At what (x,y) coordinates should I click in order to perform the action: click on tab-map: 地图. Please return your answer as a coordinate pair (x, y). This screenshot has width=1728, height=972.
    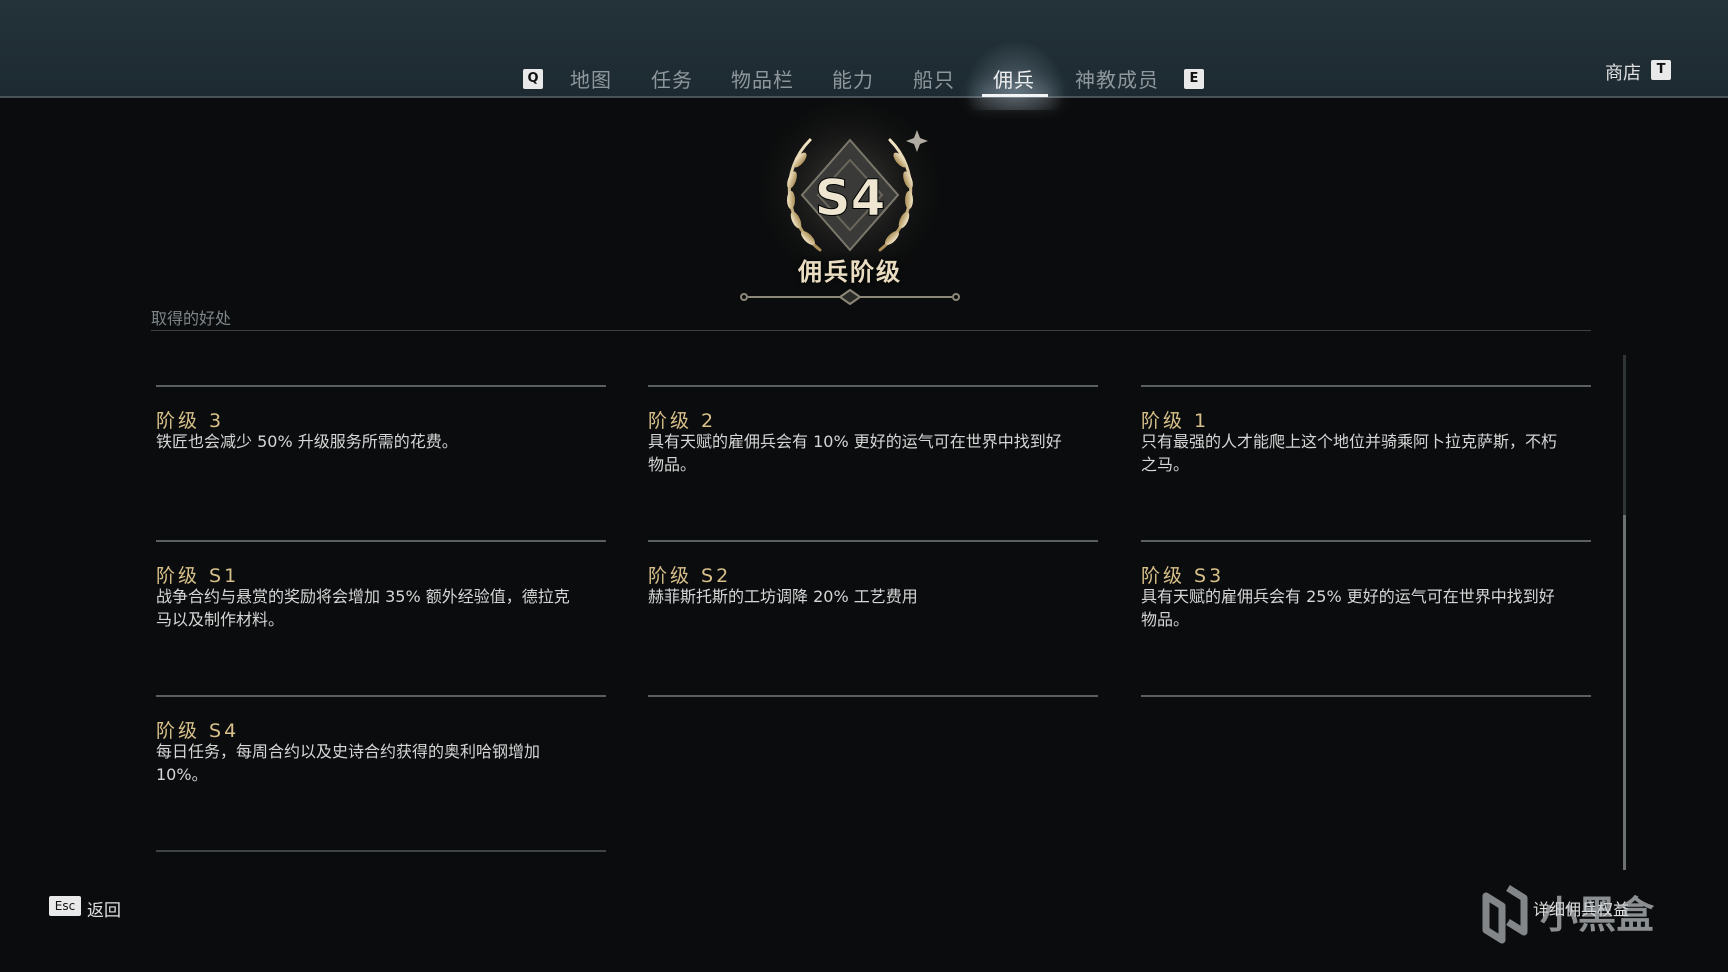
    Looking at the image, I should click on (591, 78).